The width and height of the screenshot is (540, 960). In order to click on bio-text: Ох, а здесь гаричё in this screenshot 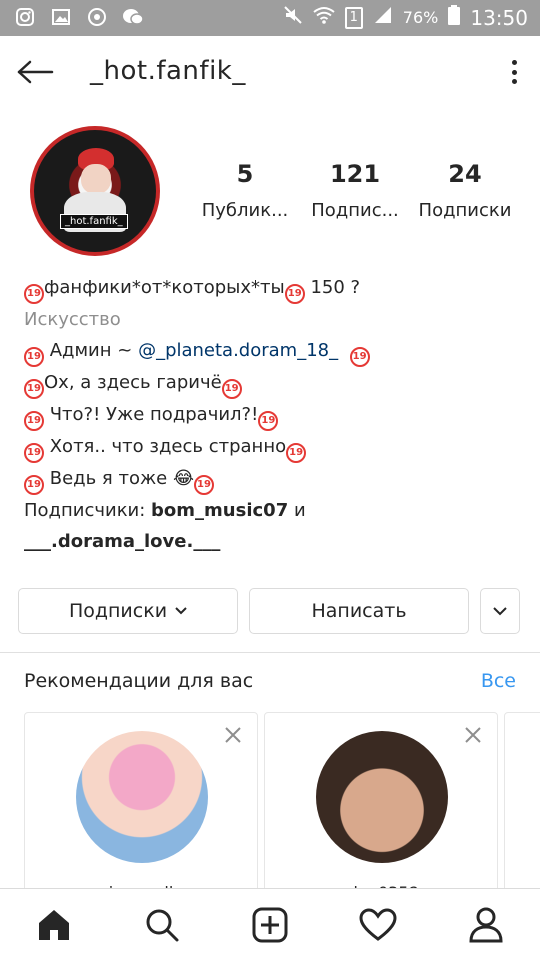, I will do `click(133, 382)`.